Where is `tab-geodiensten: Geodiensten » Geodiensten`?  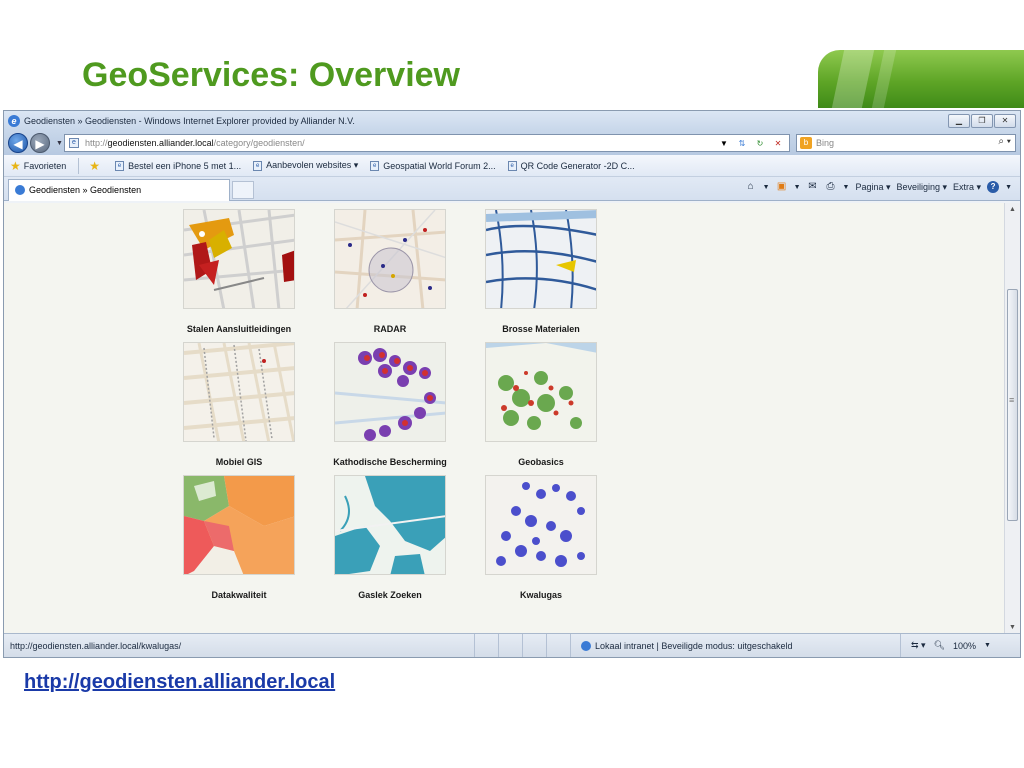
tab-geodiensten: Geodiensten » Geodiensten is located at coordinates (119, 189).